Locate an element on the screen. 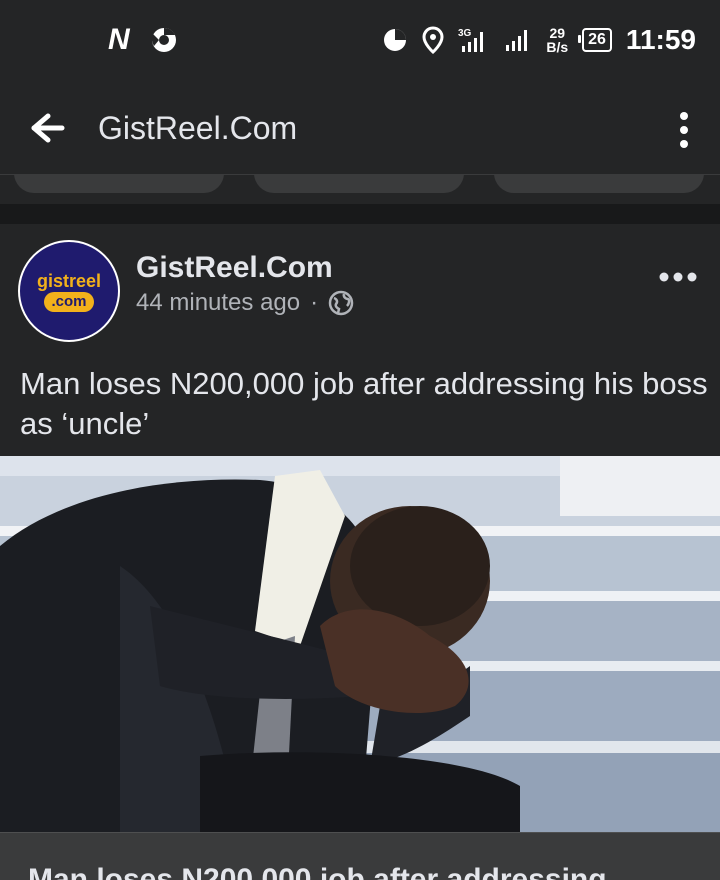  post-meta: 44 minutes ago · is located at coordinates (245, 303).